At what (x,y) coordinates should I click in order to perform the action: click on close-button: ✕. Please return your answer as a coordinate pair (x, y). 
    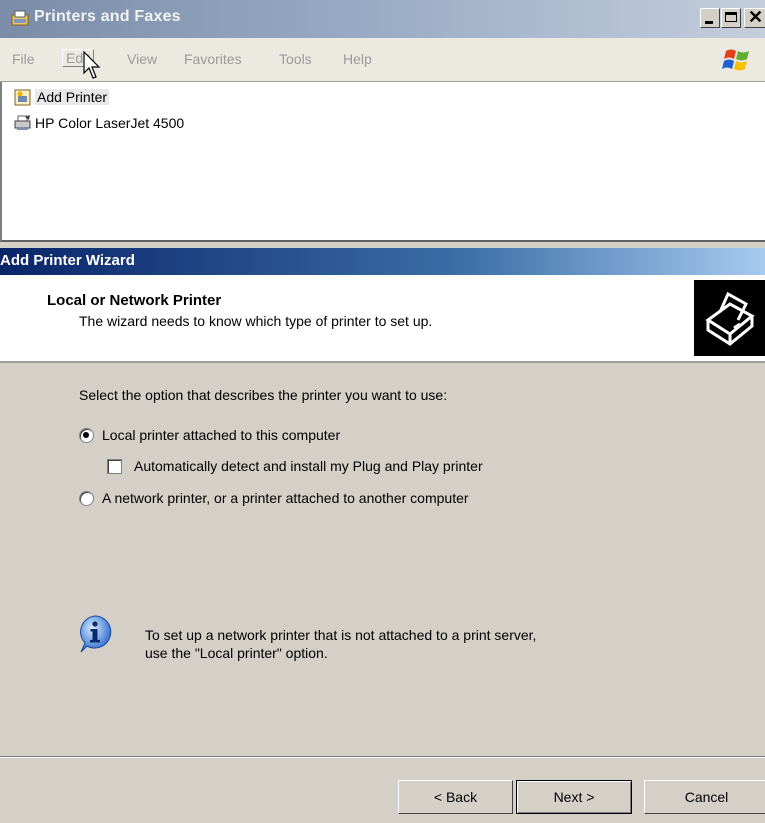
    Looking at the image, I should click on (754, 17).